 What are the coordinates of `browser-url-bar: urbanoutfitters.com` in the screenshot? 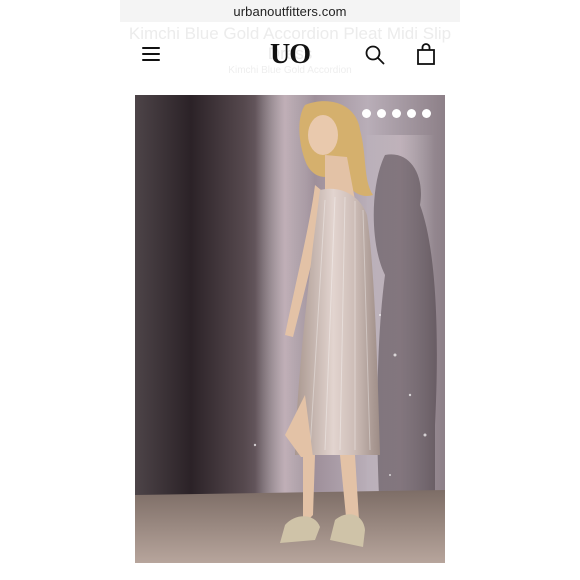 It's located at (290, 11).